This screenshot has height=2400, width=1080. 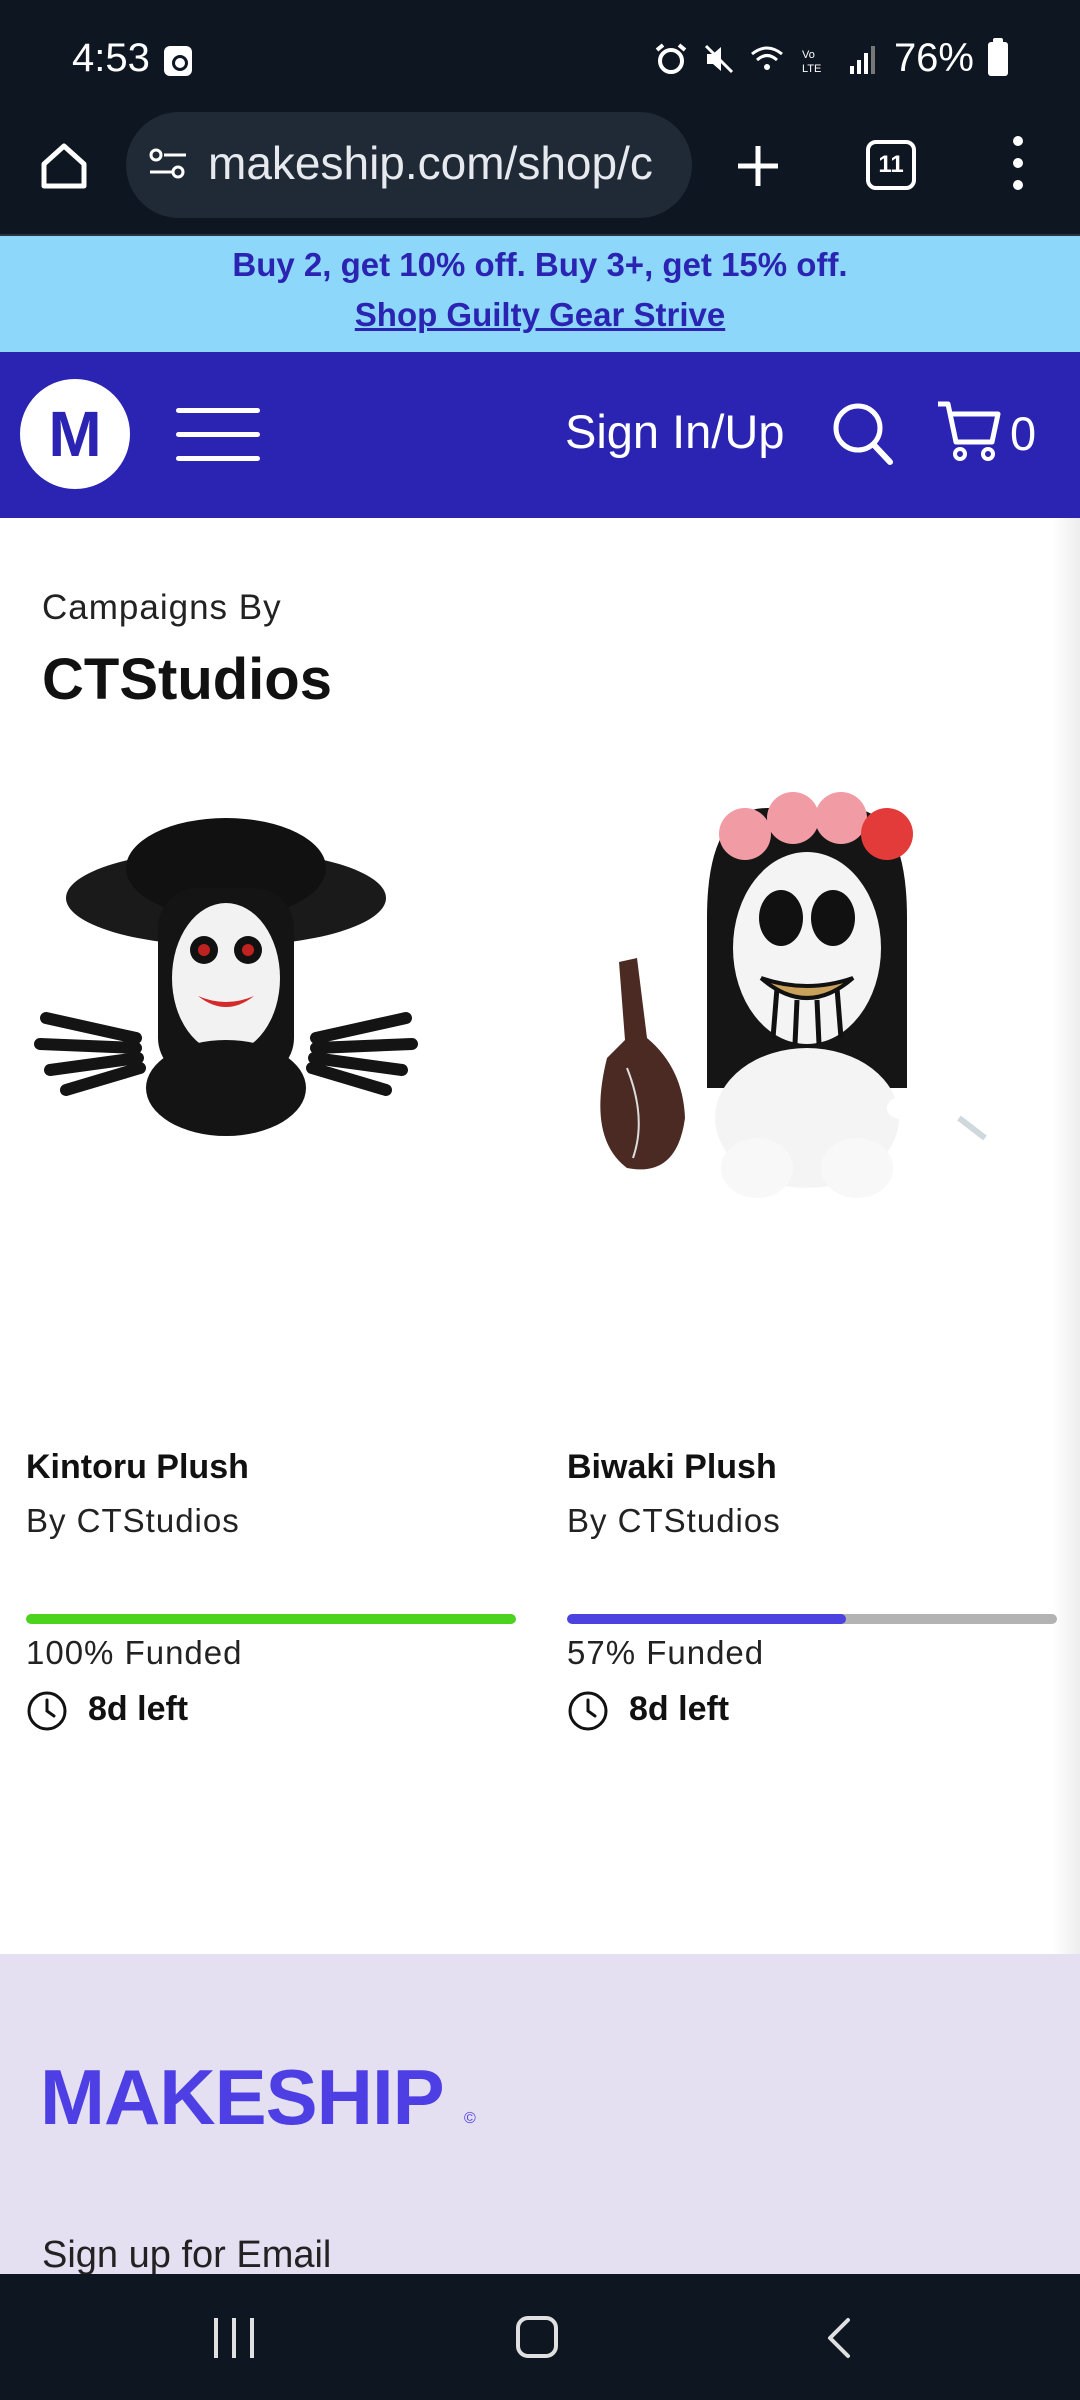 What do you see at coordinates (470, 2118) in the screenshot?
I see `copyright-mark: ©` at bounding box center [470, 2118].